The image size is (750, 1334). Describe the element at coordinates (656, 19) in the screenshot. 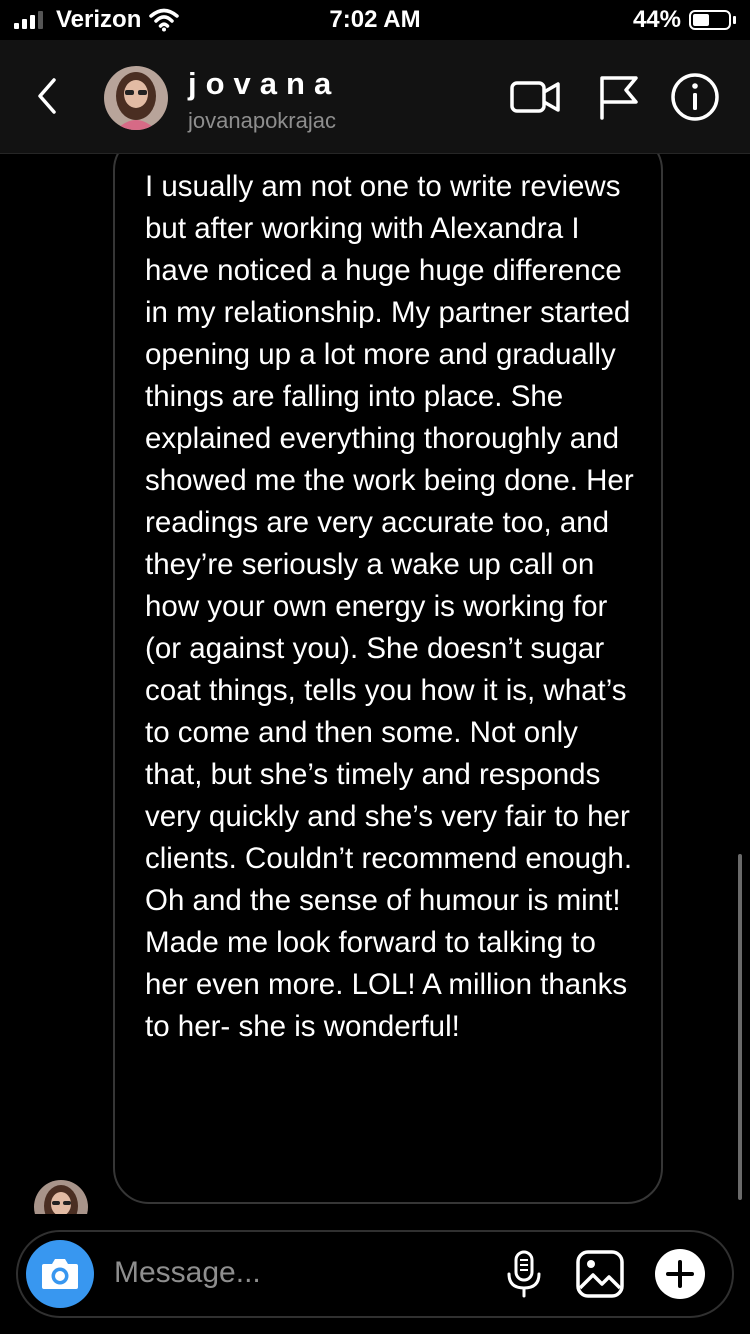

I see `battery-percent: 44%` at that location.